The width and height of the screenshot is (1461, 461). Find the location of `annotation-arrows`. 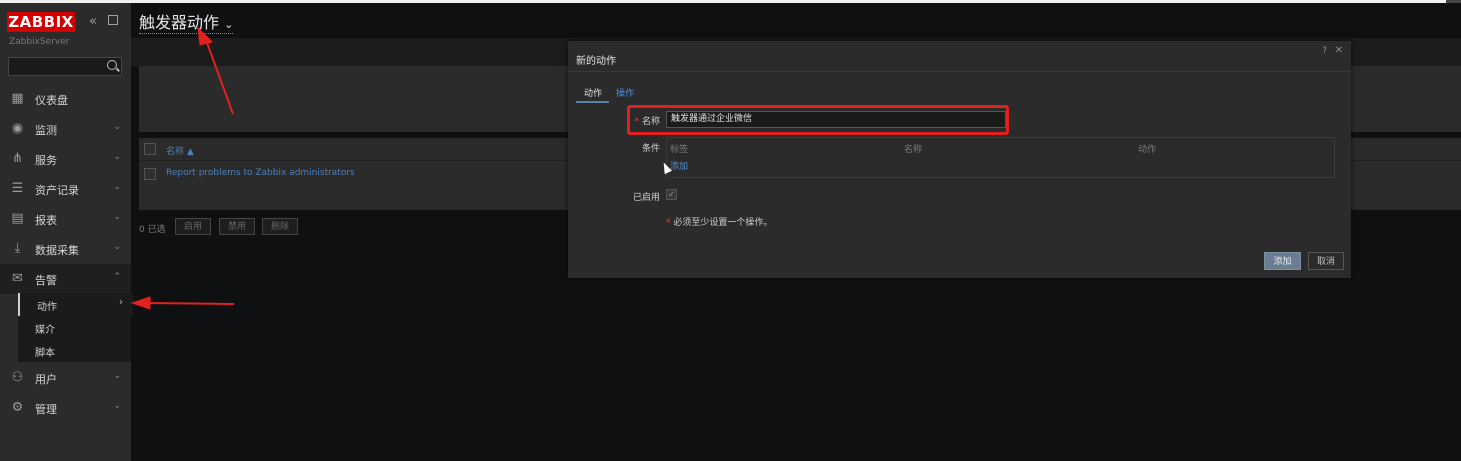

annotation-arrows is located at coordinates (182, 168).